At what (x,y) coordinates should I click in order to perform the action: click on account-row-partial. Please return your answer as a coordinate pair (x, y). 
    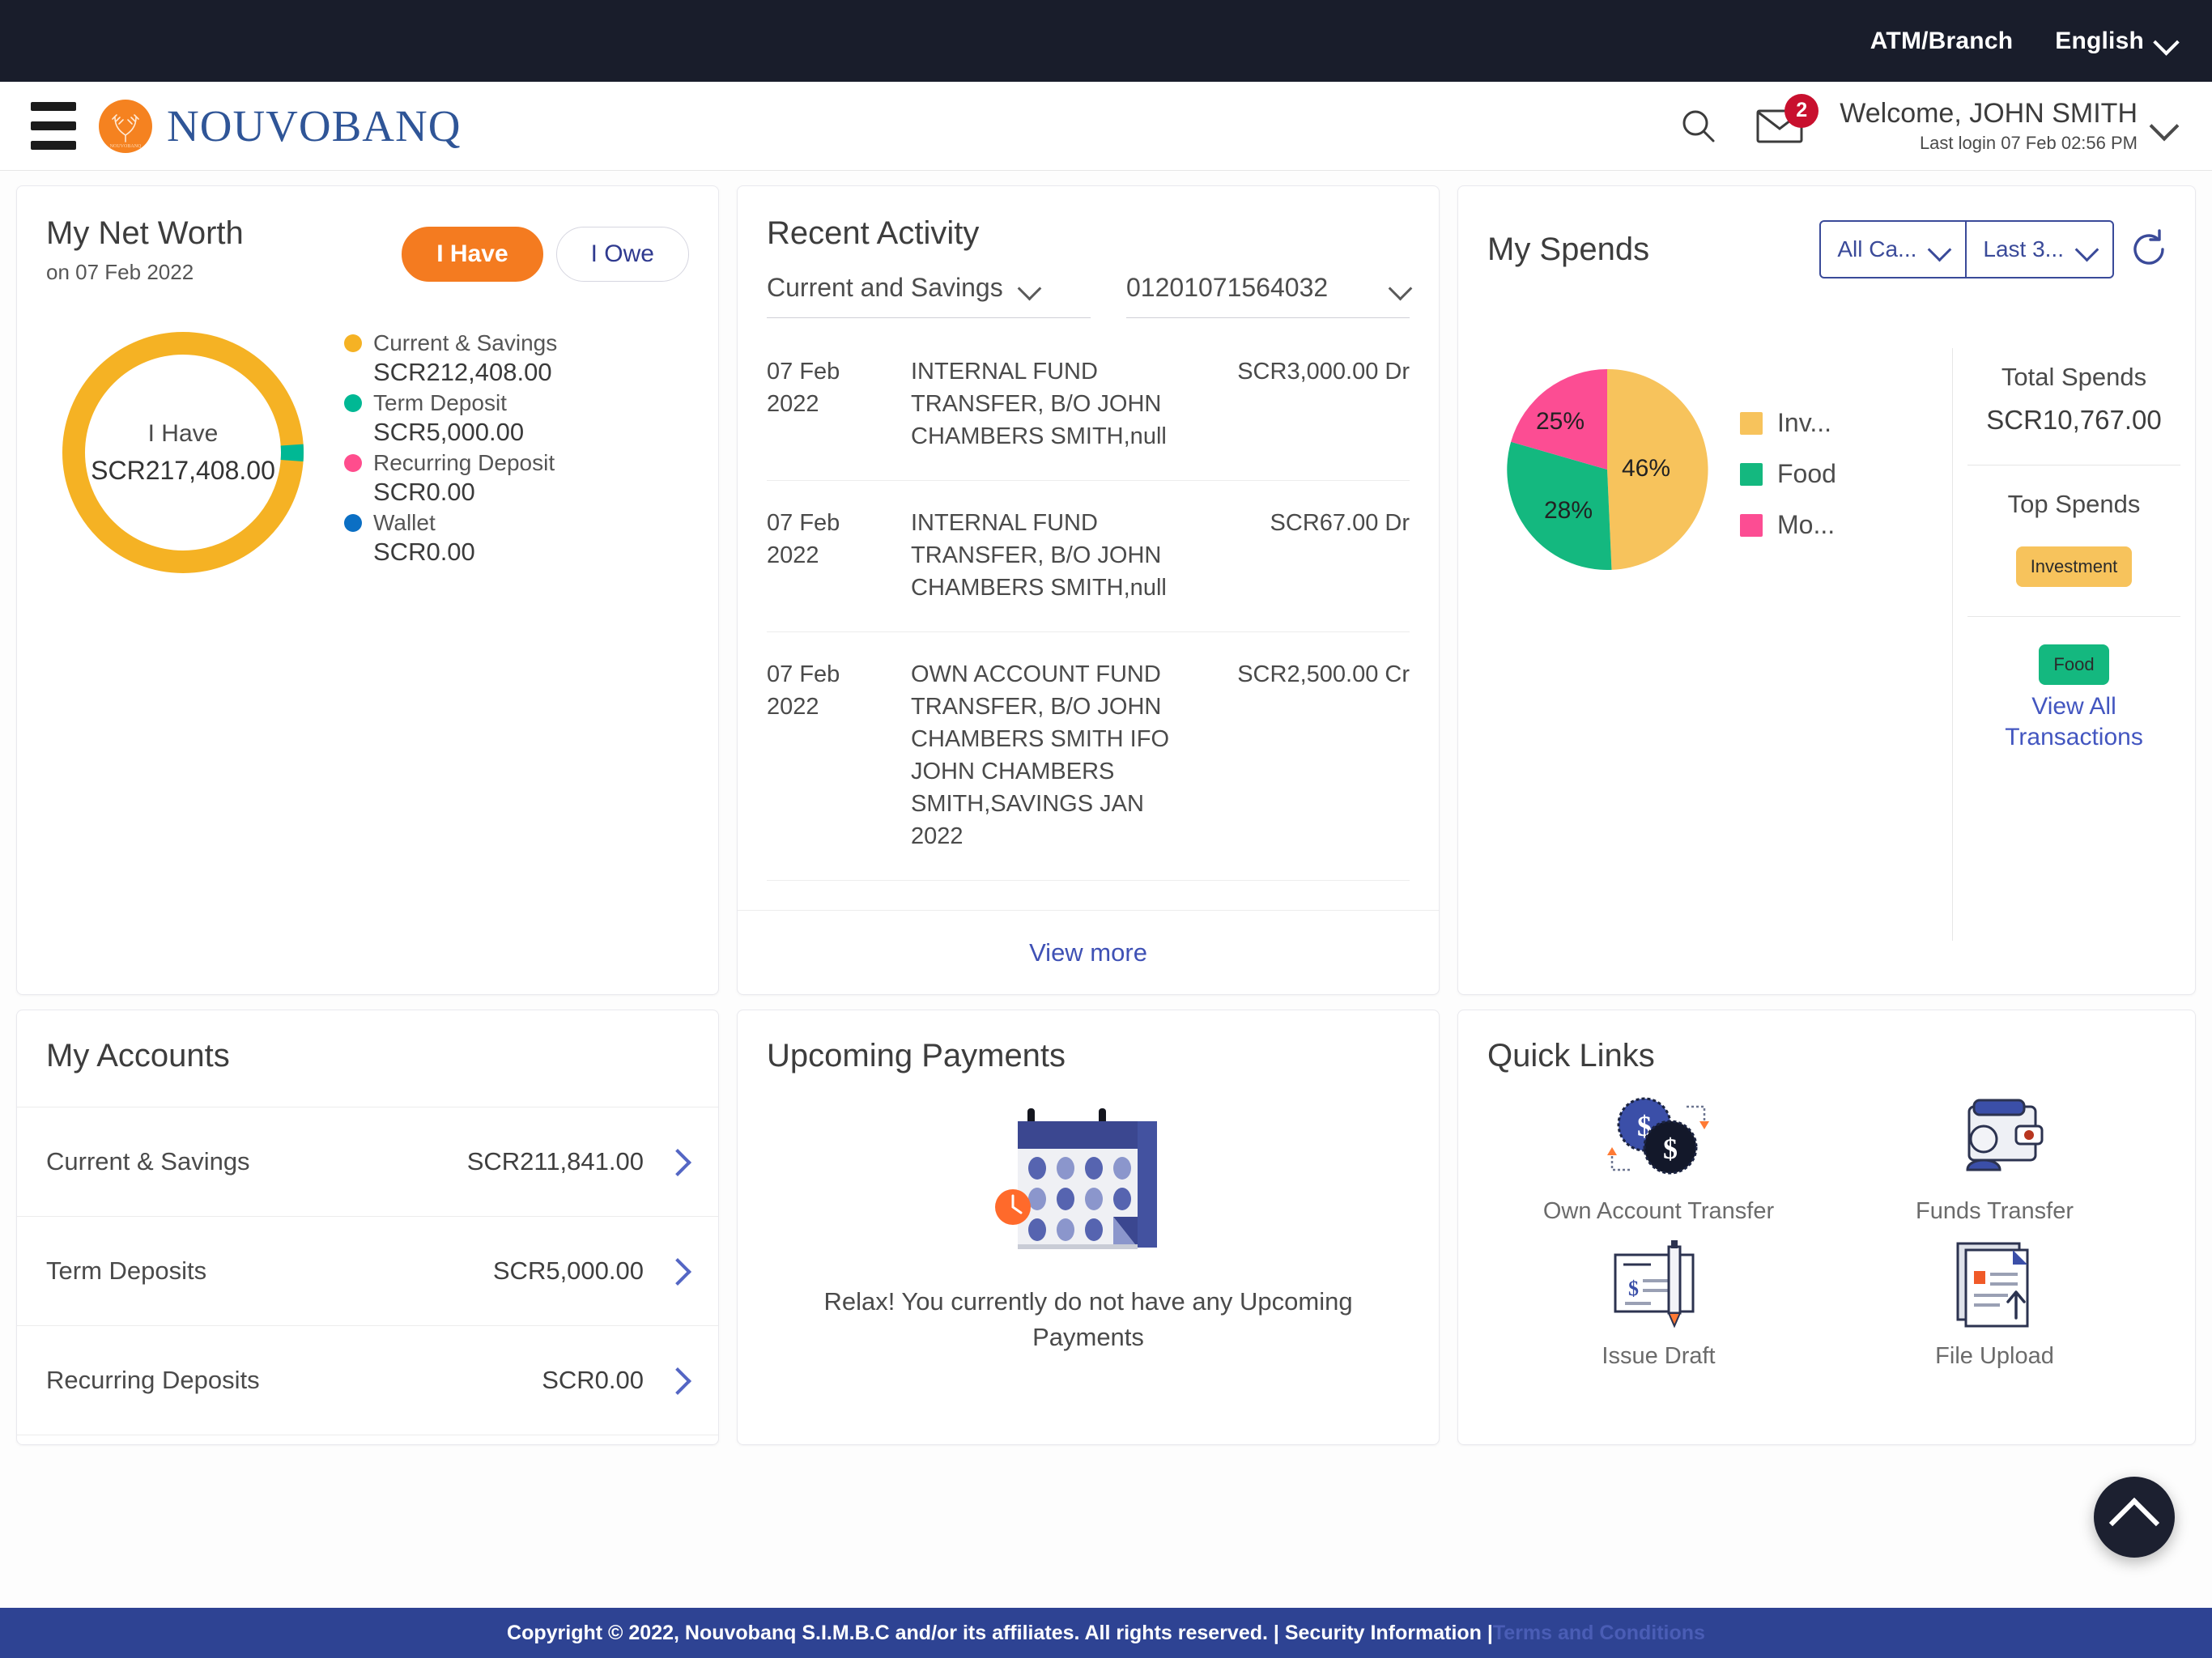
    Looking at the image, I should click on (368, 1439).